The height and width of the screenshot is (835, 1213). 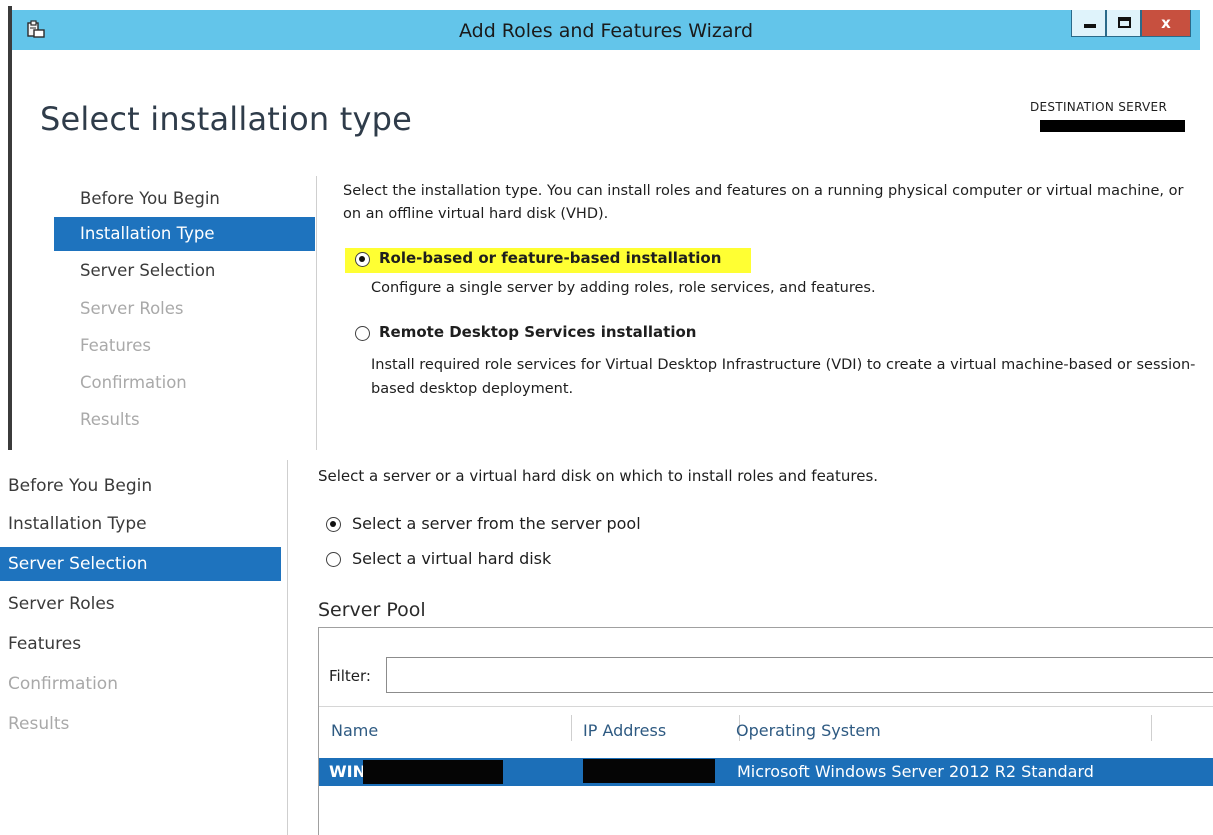 I want to click on filter-input, so click(x=799, y=675).